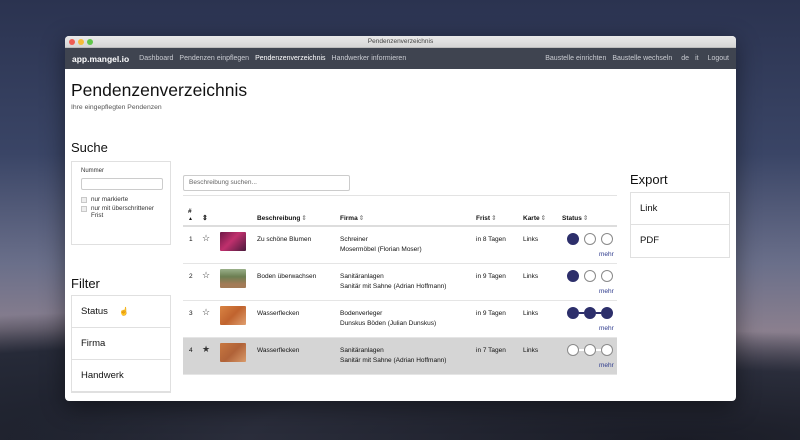 The image size is (800, 440). What do you see at coordinates (191, 276) in the screenshot?
I see `row-number: 2` at bounding box center [191, 276].